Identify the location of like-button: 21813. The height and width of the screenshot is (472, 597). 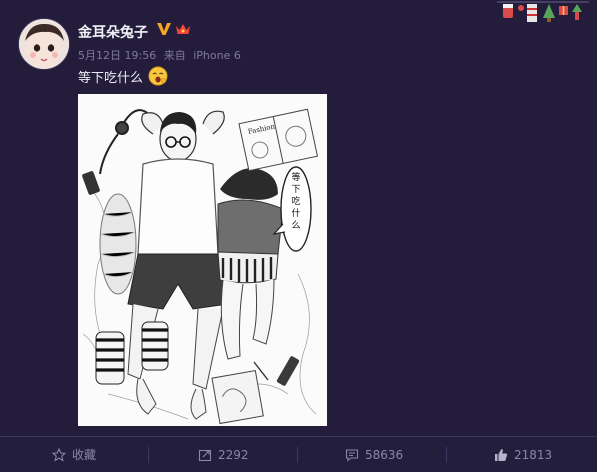
(523, 454).